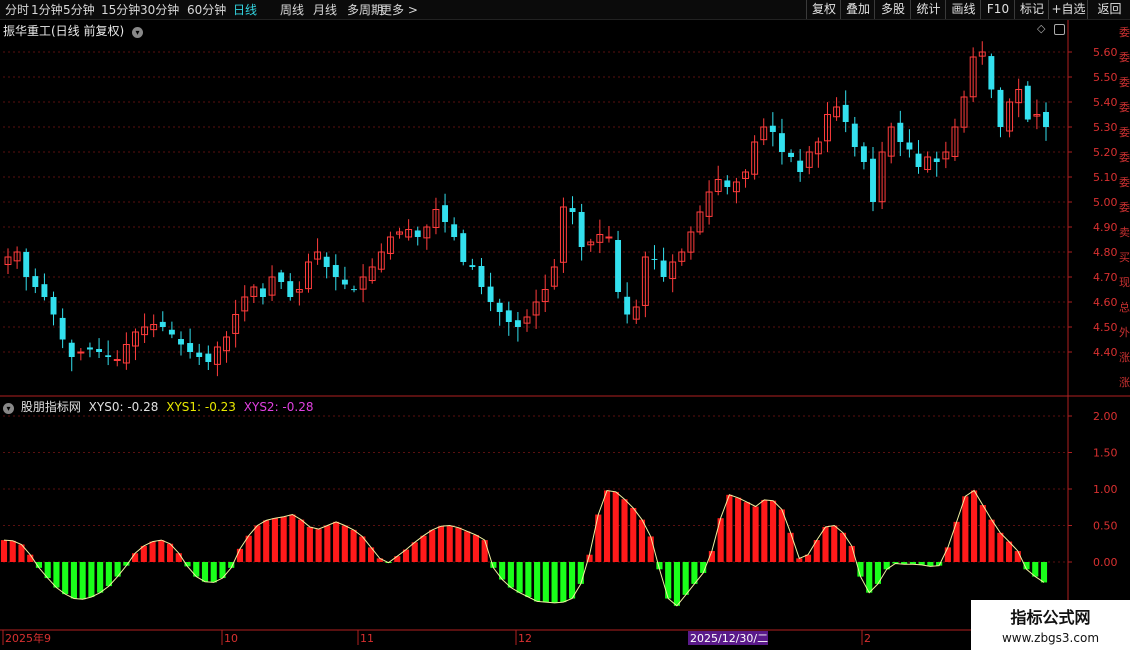  What do you see at coordinates (1041, 28) in the screenshot?
I see `diamond-icon: ◇` at bounding box center [1041, 28].